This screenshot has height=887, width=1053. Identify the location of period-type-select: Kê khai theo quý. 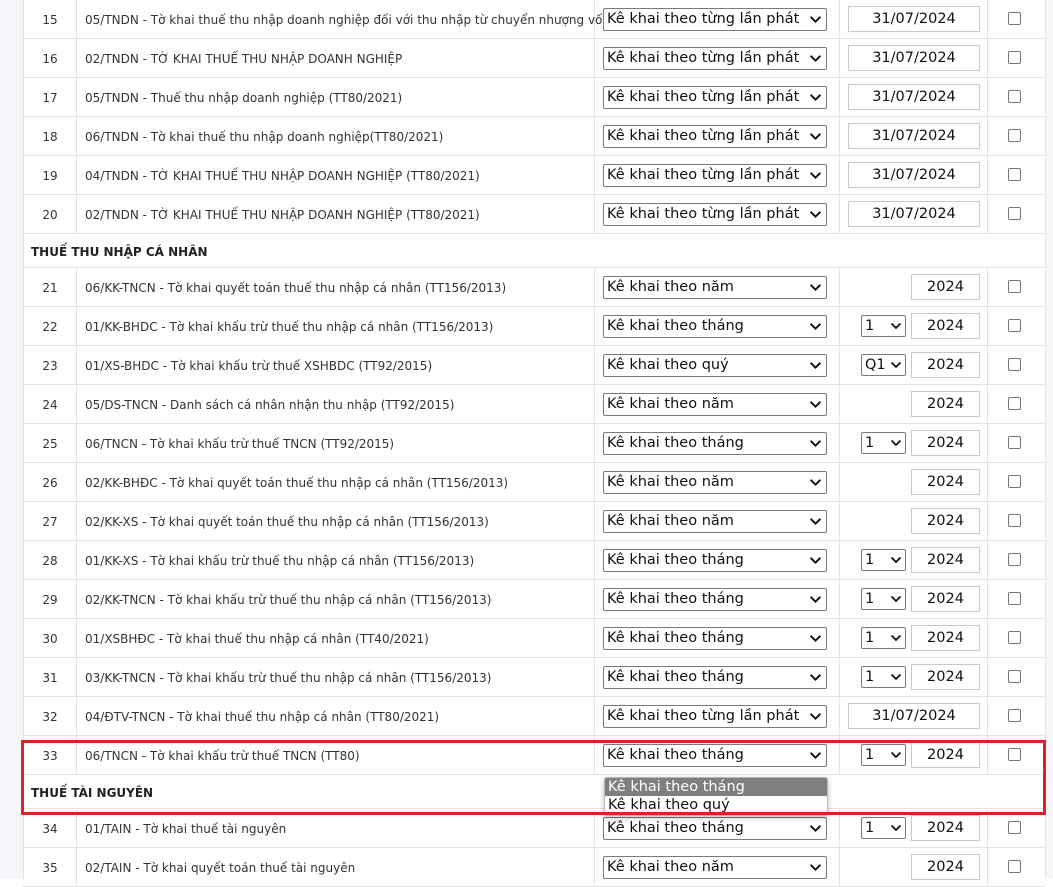
(715, 365).